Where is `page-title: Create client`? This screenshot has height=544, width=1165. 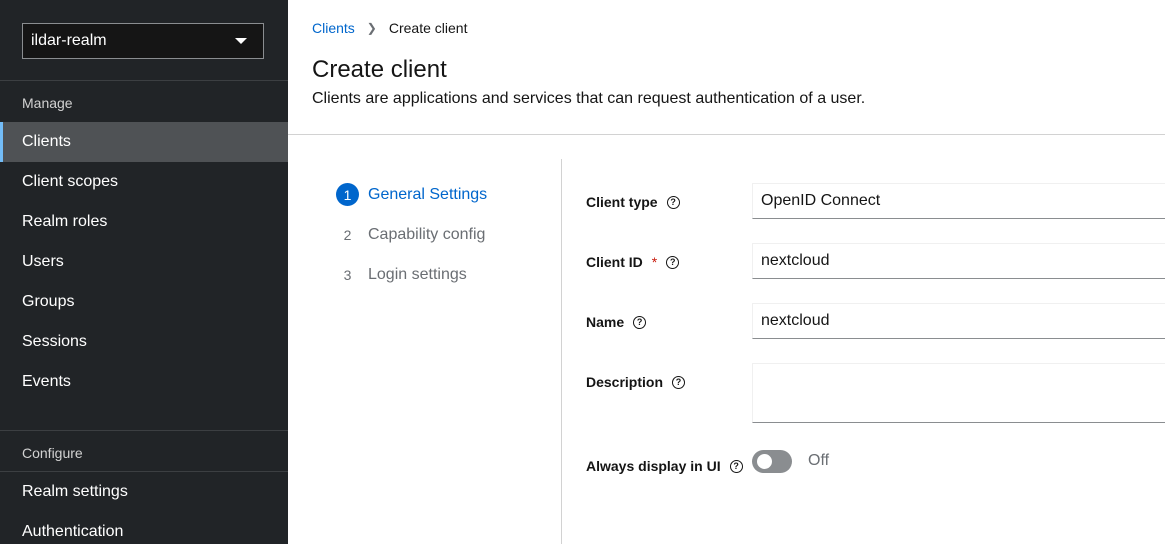 page-title: Create client is located at coordinates (379, 69).